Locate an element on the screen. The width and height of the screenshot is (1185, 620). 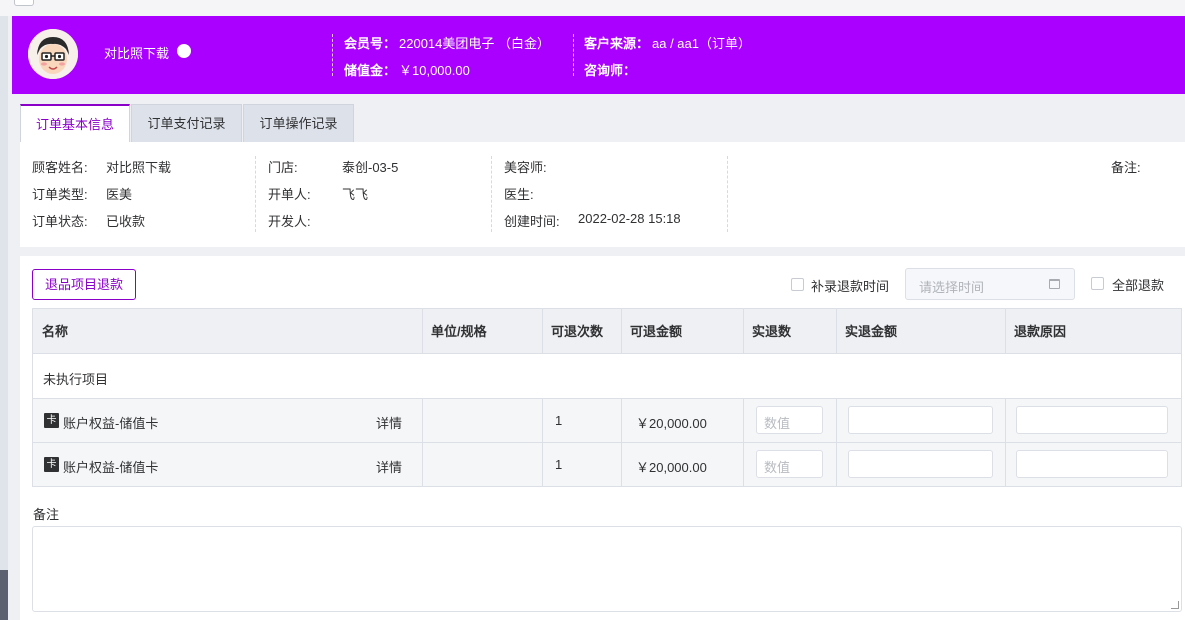
customer-name-value: 对比照下载 is located at coordinates (139, 167).